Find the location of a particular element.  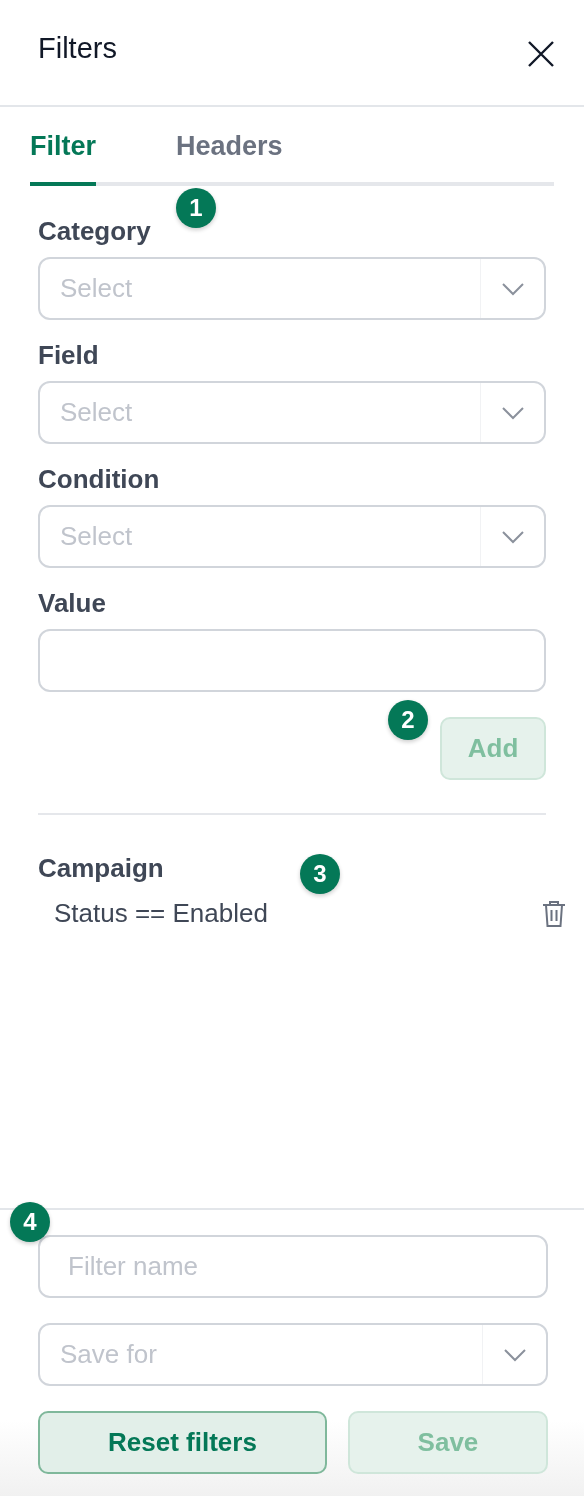

step-badge: 4 is located at coordinates (30, 1222).